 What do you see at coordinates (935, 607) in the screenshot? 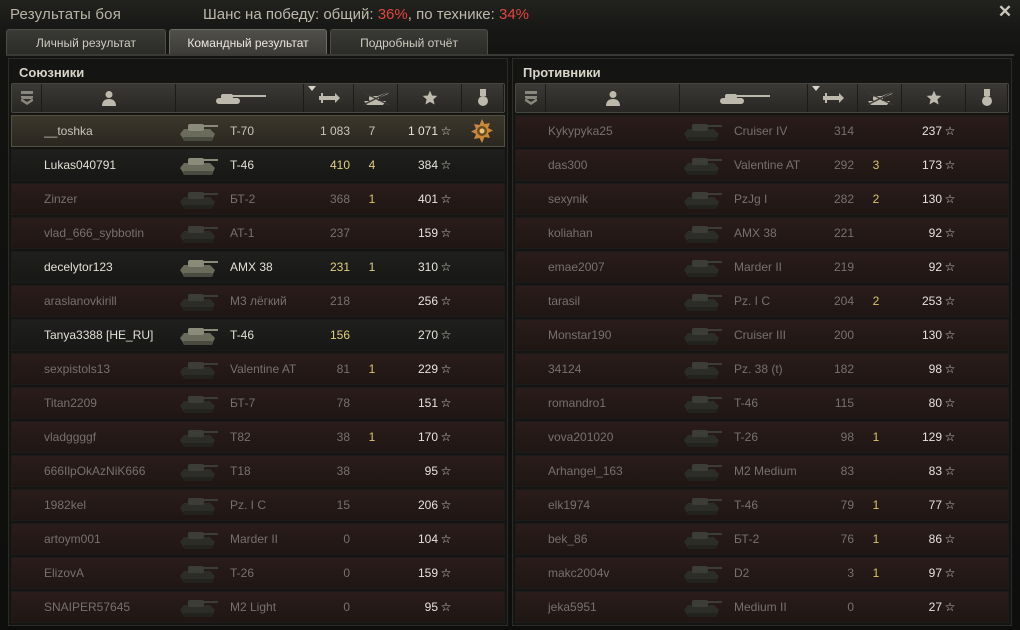
I see `xp-value: 27` at bounding box center [935, 607].